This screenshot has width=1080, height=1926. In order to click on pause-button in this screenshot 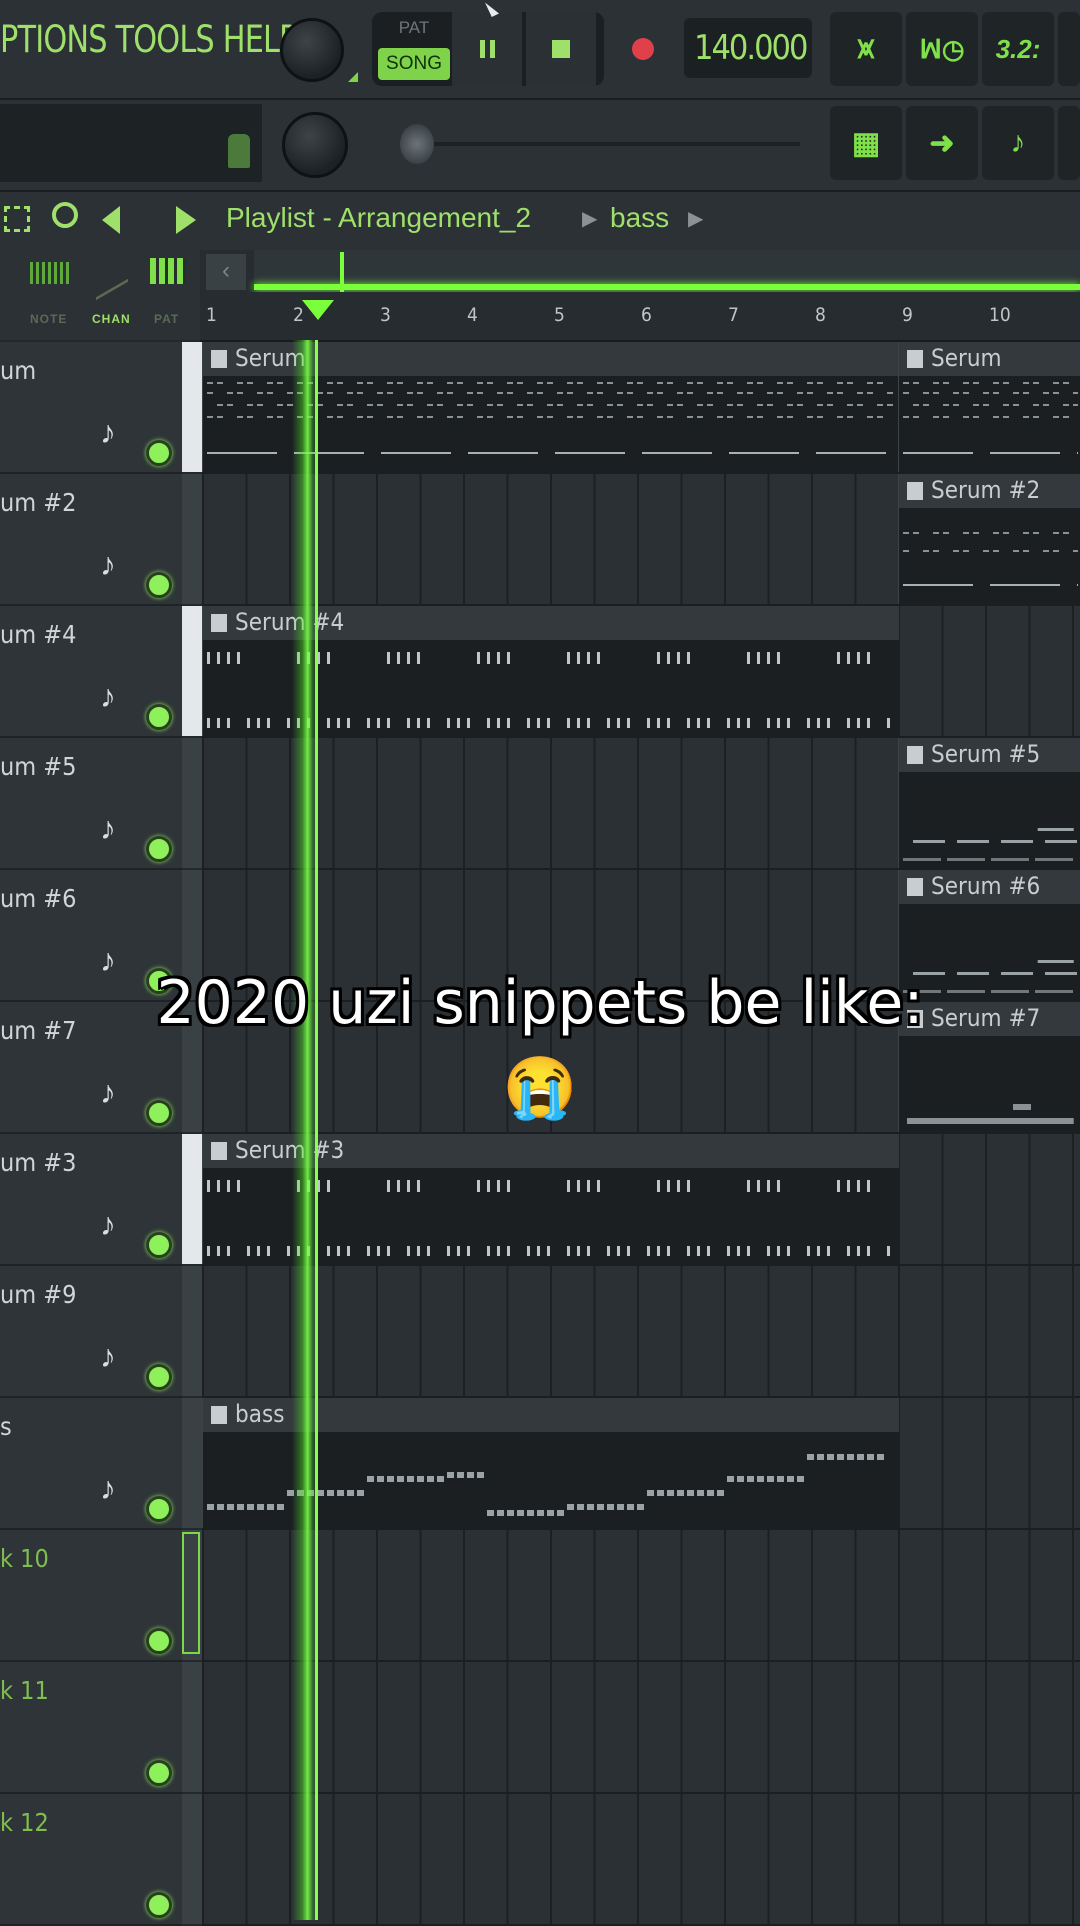, I will do `click(487, 49)`.